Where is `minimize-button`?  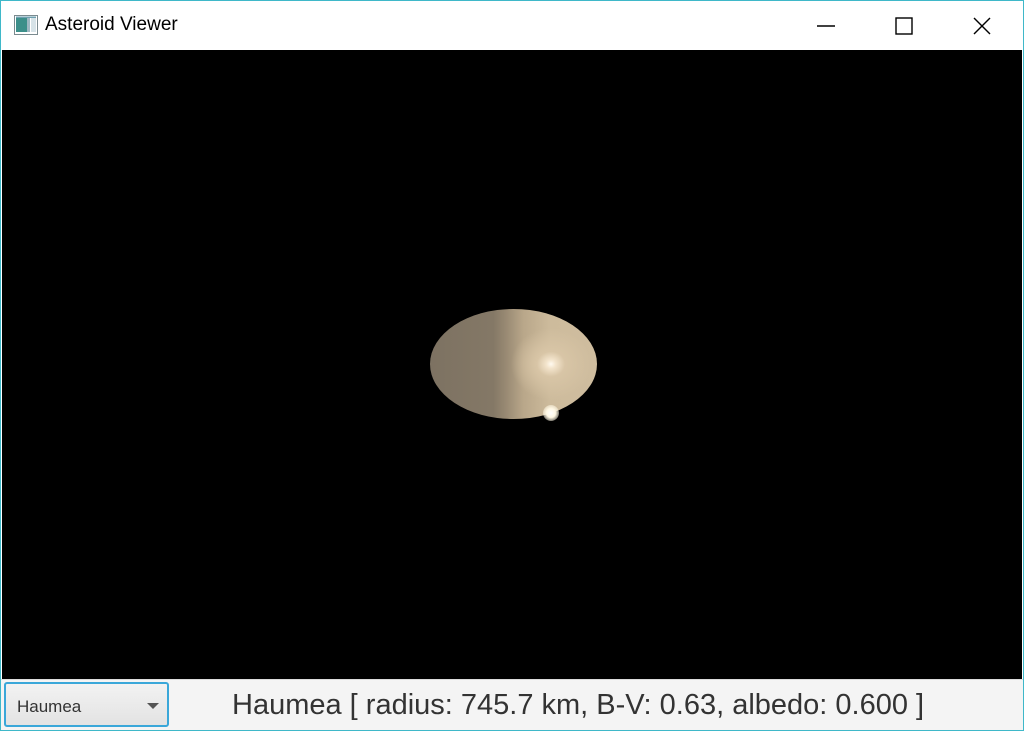
minimize-button is located at coordinates (826, 25).